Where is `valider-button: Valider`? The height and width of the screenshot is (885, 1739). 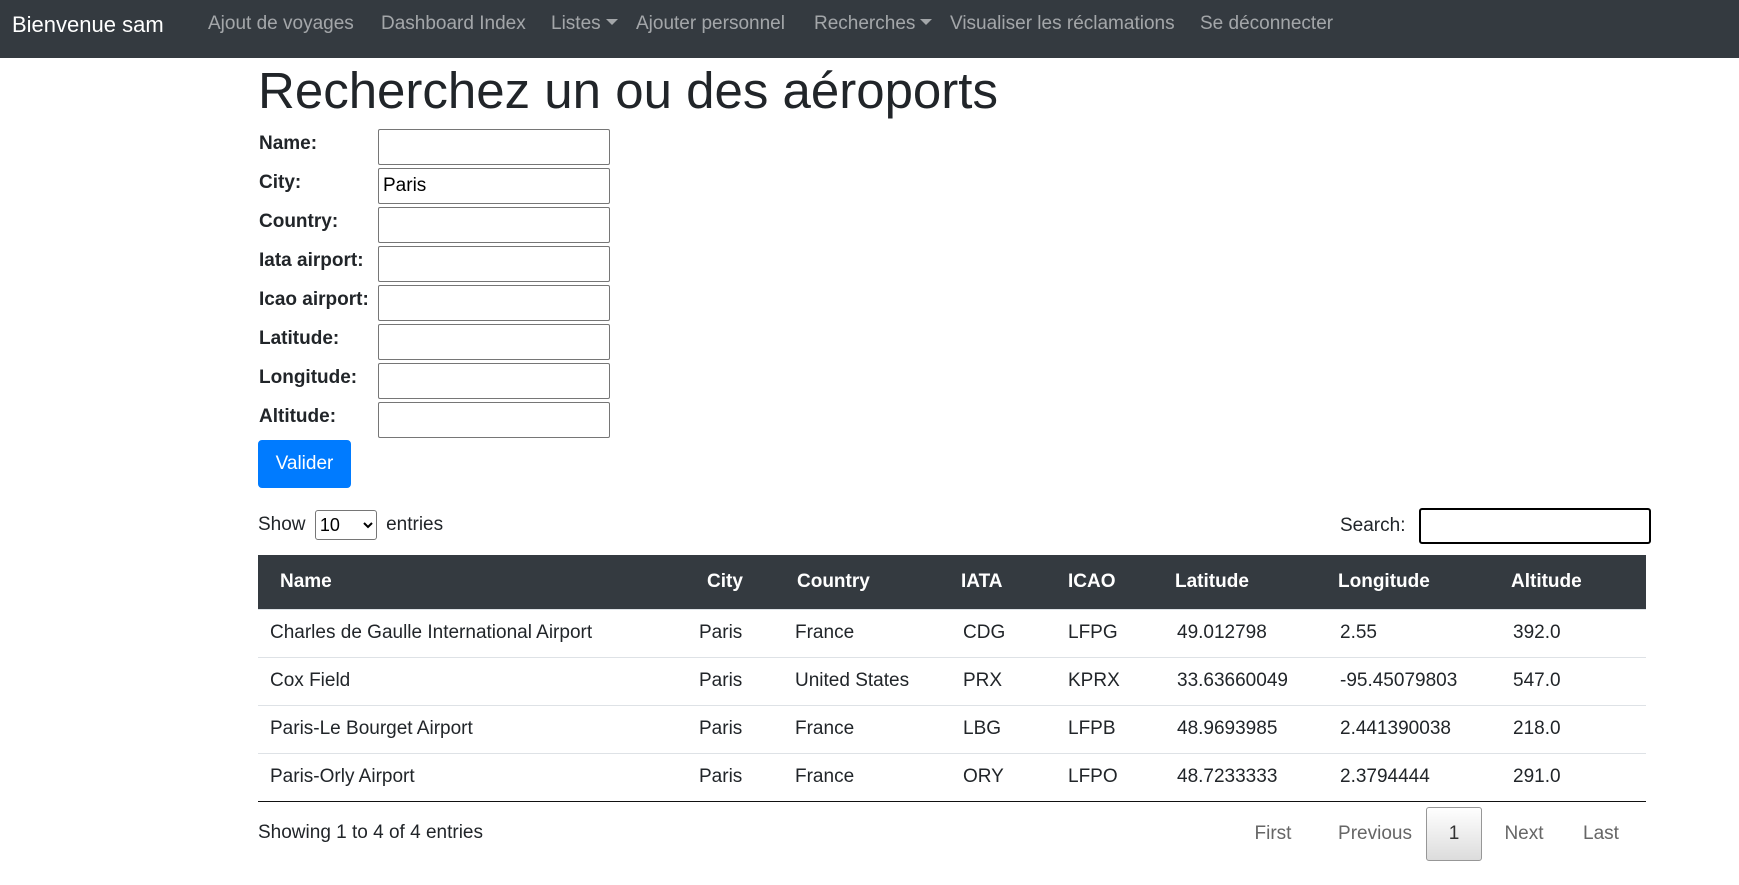 valider-button: Valider is located at coordinates (304, 464).